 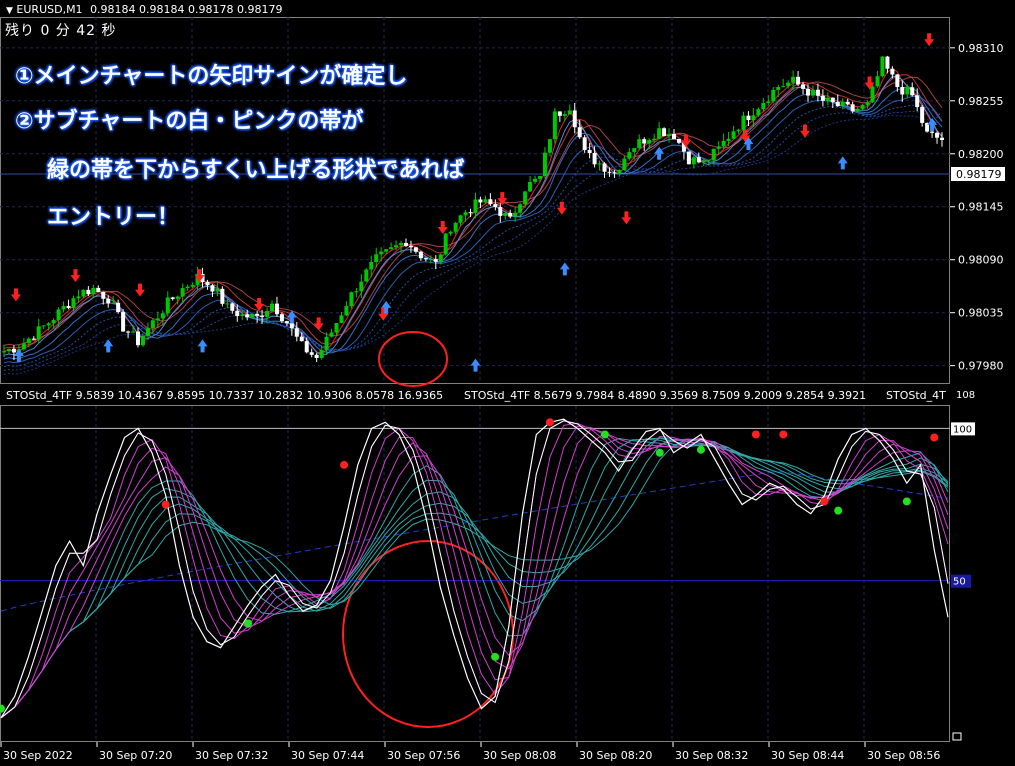 I want to click on x-tick-label: 30 Sep 08:32, so click(x=711, y=755).